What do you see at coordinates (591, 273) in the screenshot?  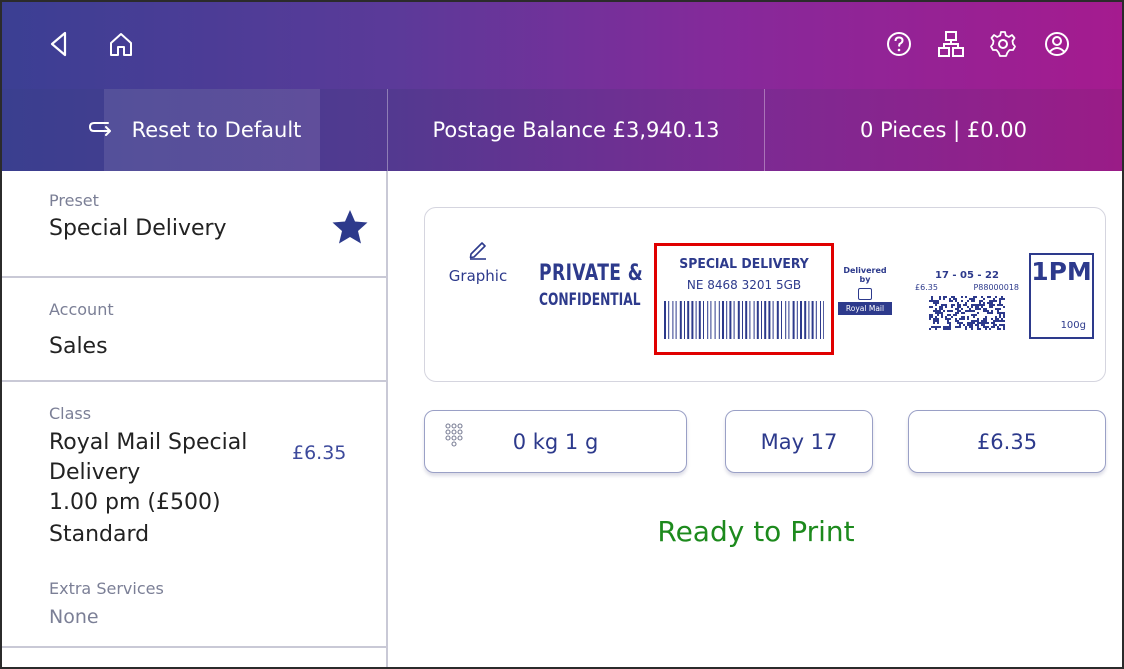 I see `private-line: PRIVATE &` at bounding box center [591, 273].